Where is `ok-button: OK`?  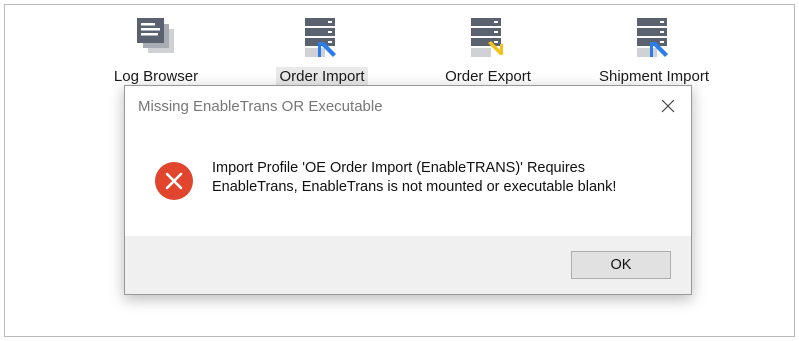 ok-button: OK is located at coordinates (621, 265).